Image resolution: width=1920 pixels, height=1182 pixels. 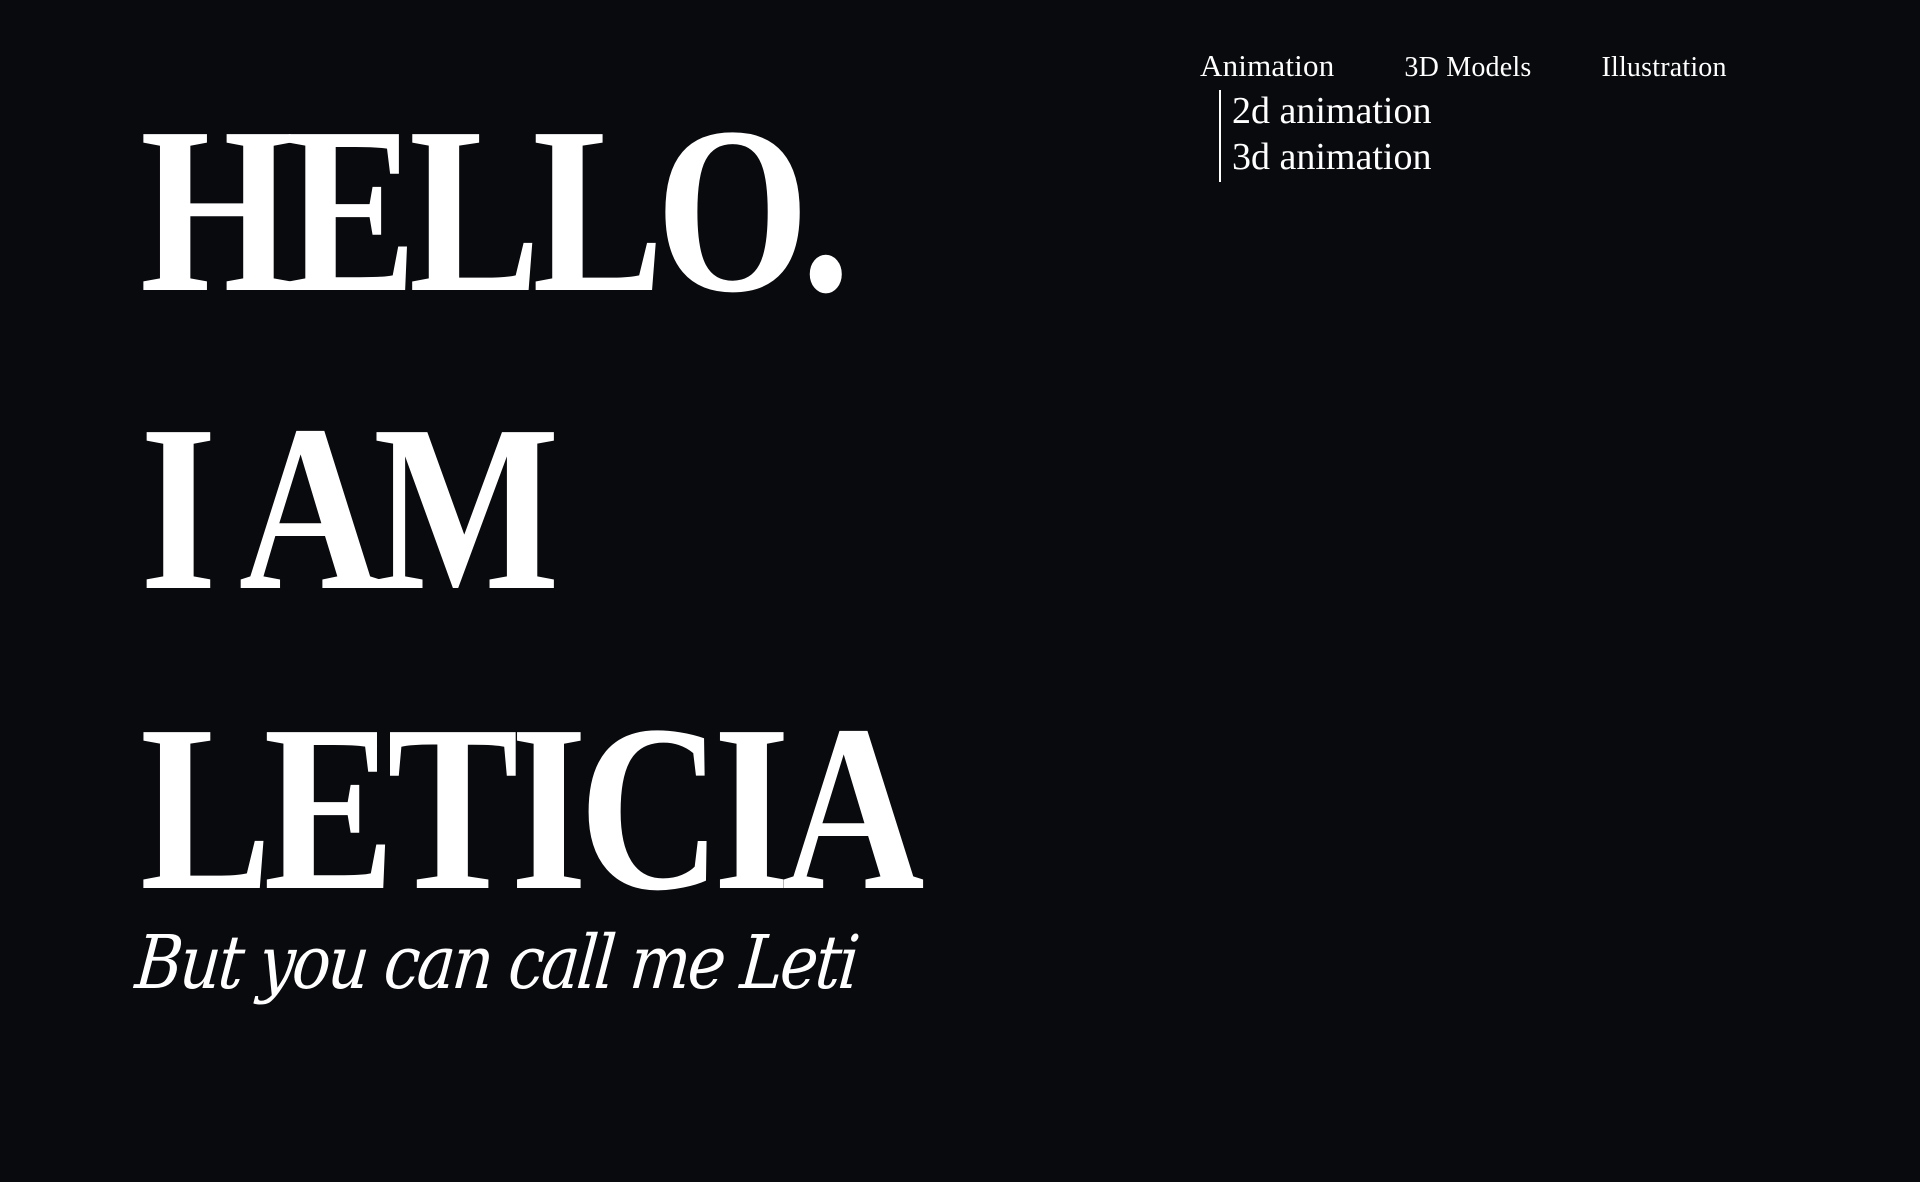 What do you see at coordinates (1267, 66) in the screenshot?
I see `nav-item-animation: Animation` at bounding box center [1267, 66].